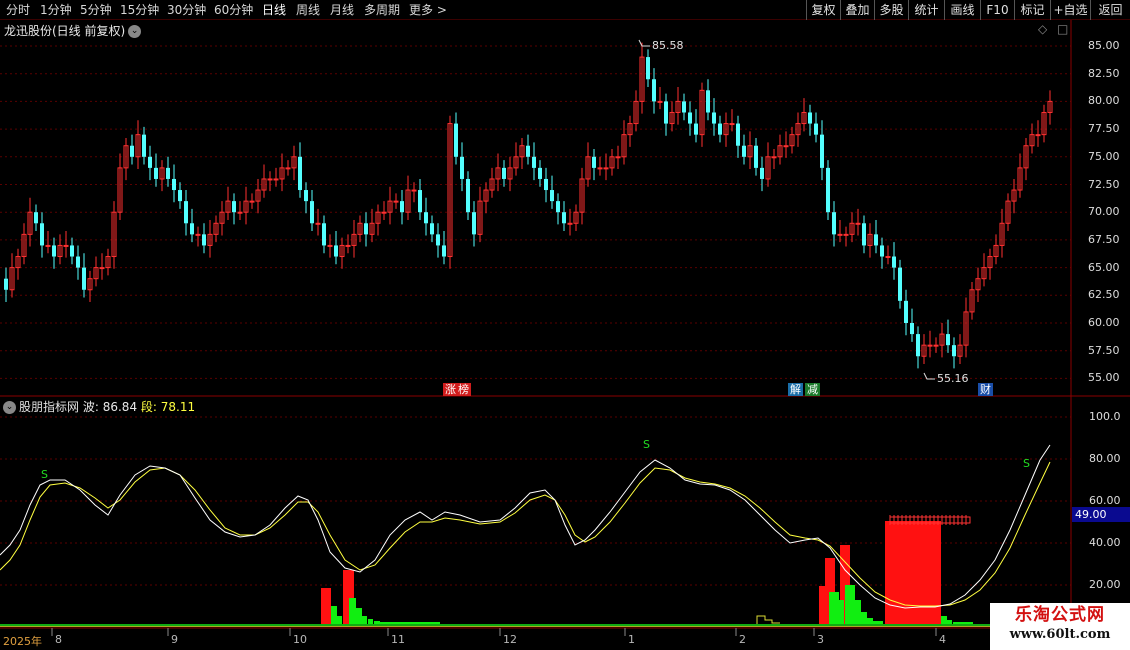 Image resolution: width=1130 pixels, height=650 pixels. What do you see at coordinates (1105, 584) in the screenshot?
I see `indicator-tick-label: 20.00` at bounding box center [1105, 584].